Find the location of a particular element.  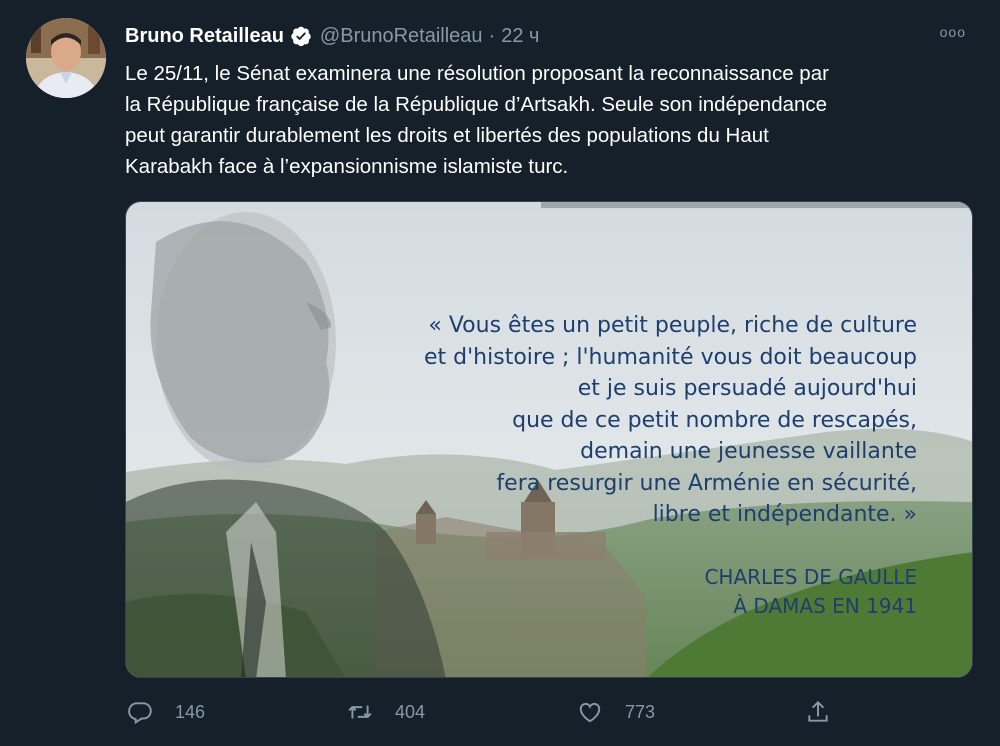

heart-icon is located at coordinates (590, 712).